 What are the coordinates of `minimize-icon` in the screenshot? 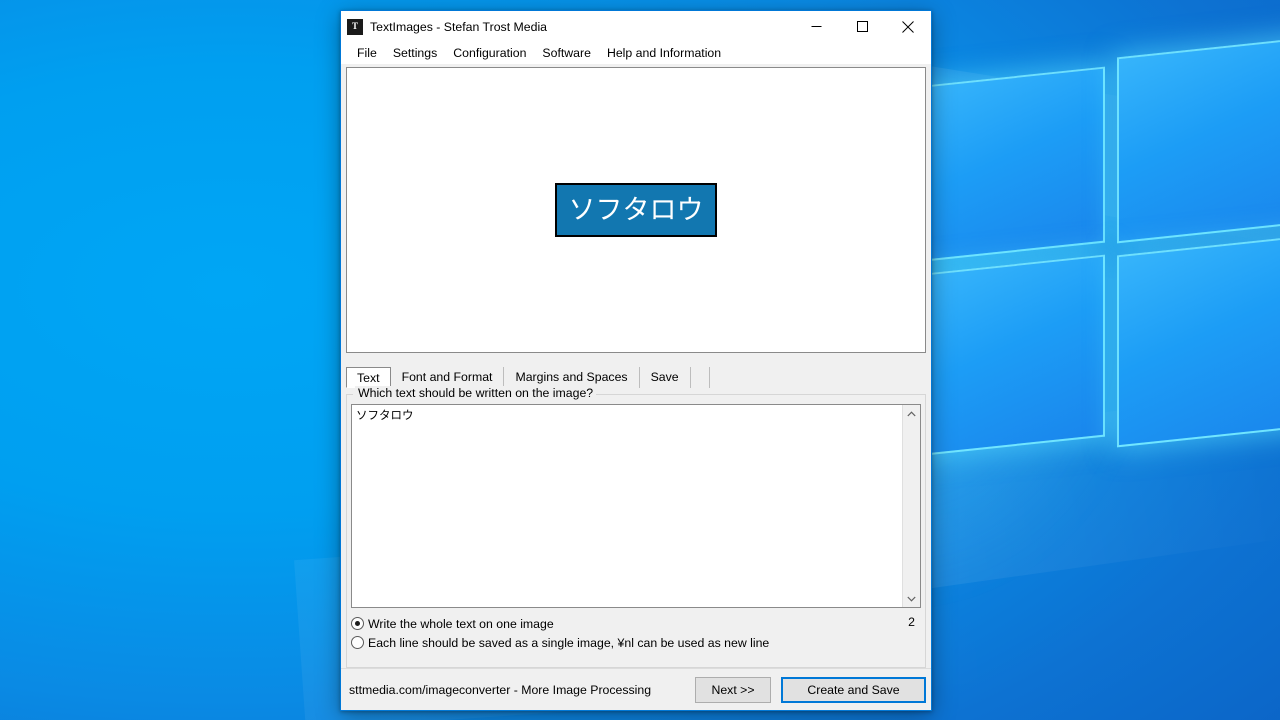 It's located at (816, 26).